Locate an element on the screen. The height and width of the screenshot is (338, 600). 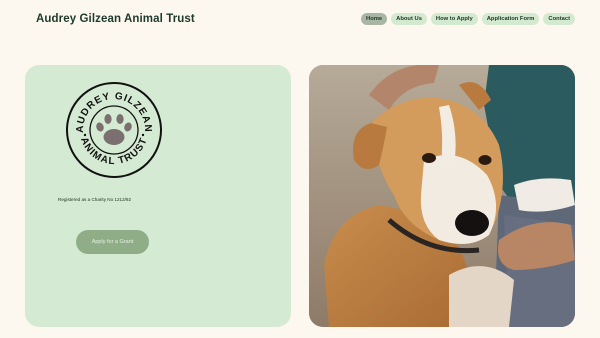
nav-item-contact: Contact is located at coordinates (559, 19).